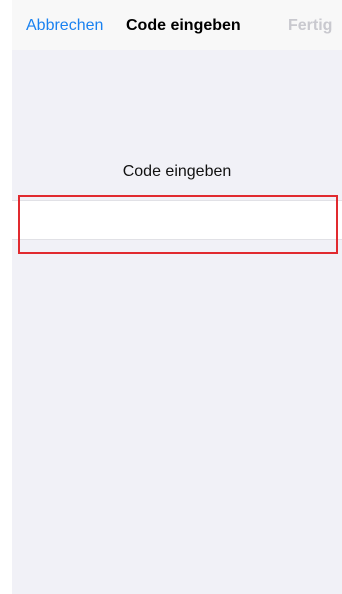 This screenshot has height=594, width=342. I want to click on done-button: Fertig, so click(310, 26).